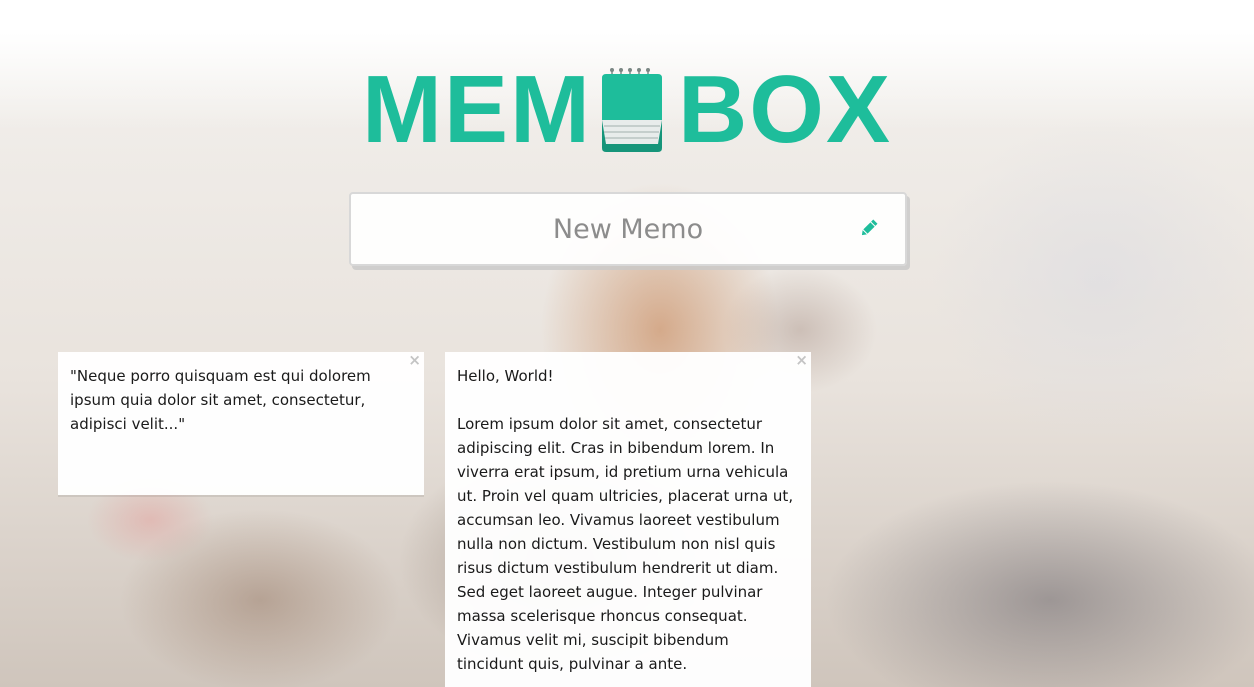 This screenshot has width=1254, height=687. What do you see at coordinates (505, 376) in the screenshot?
I see `memo-title: Hello, World!` at bounding box center [505, 376].